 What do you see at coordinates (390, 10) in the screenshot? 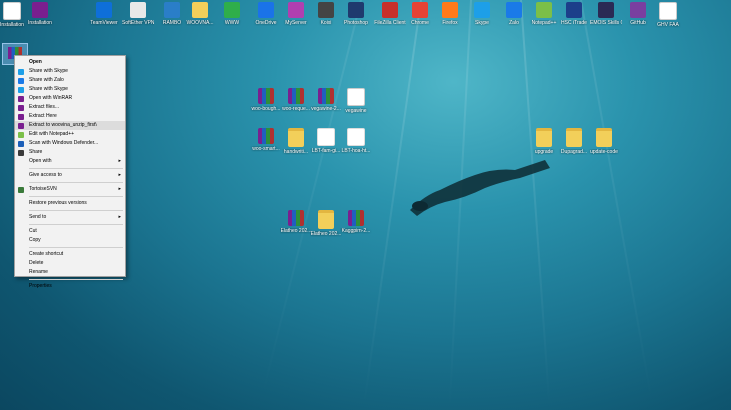
I see `filezilla-icon` at bounding box center [390, 10].